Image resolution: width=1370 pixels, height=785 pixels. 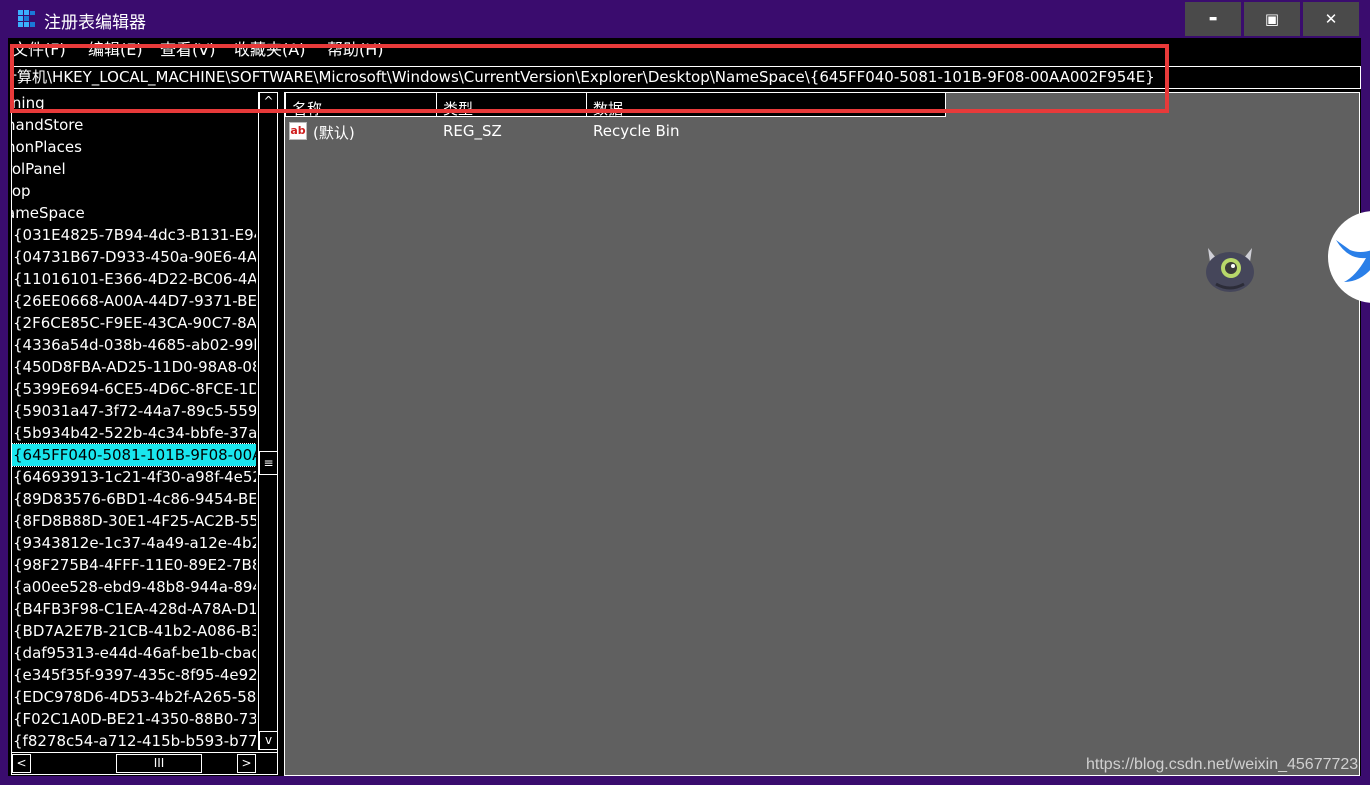 I want to click on tree-item: {59031a47-3f72-44a7-89c5-5595f, so click(x=134, y=411).